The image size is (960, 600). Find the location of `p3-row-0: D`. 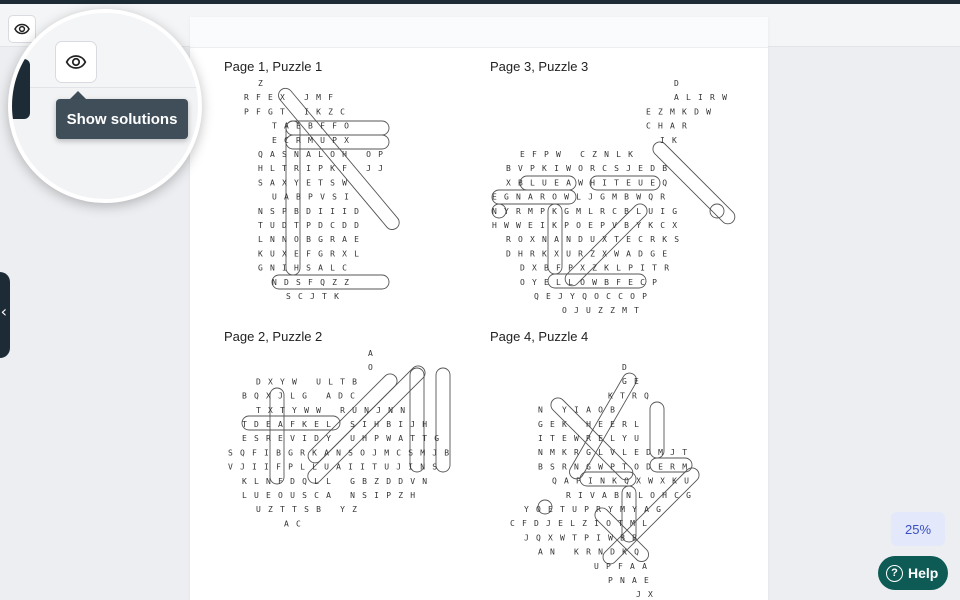

p3-row-0: D is located at coordinates (680, 83).